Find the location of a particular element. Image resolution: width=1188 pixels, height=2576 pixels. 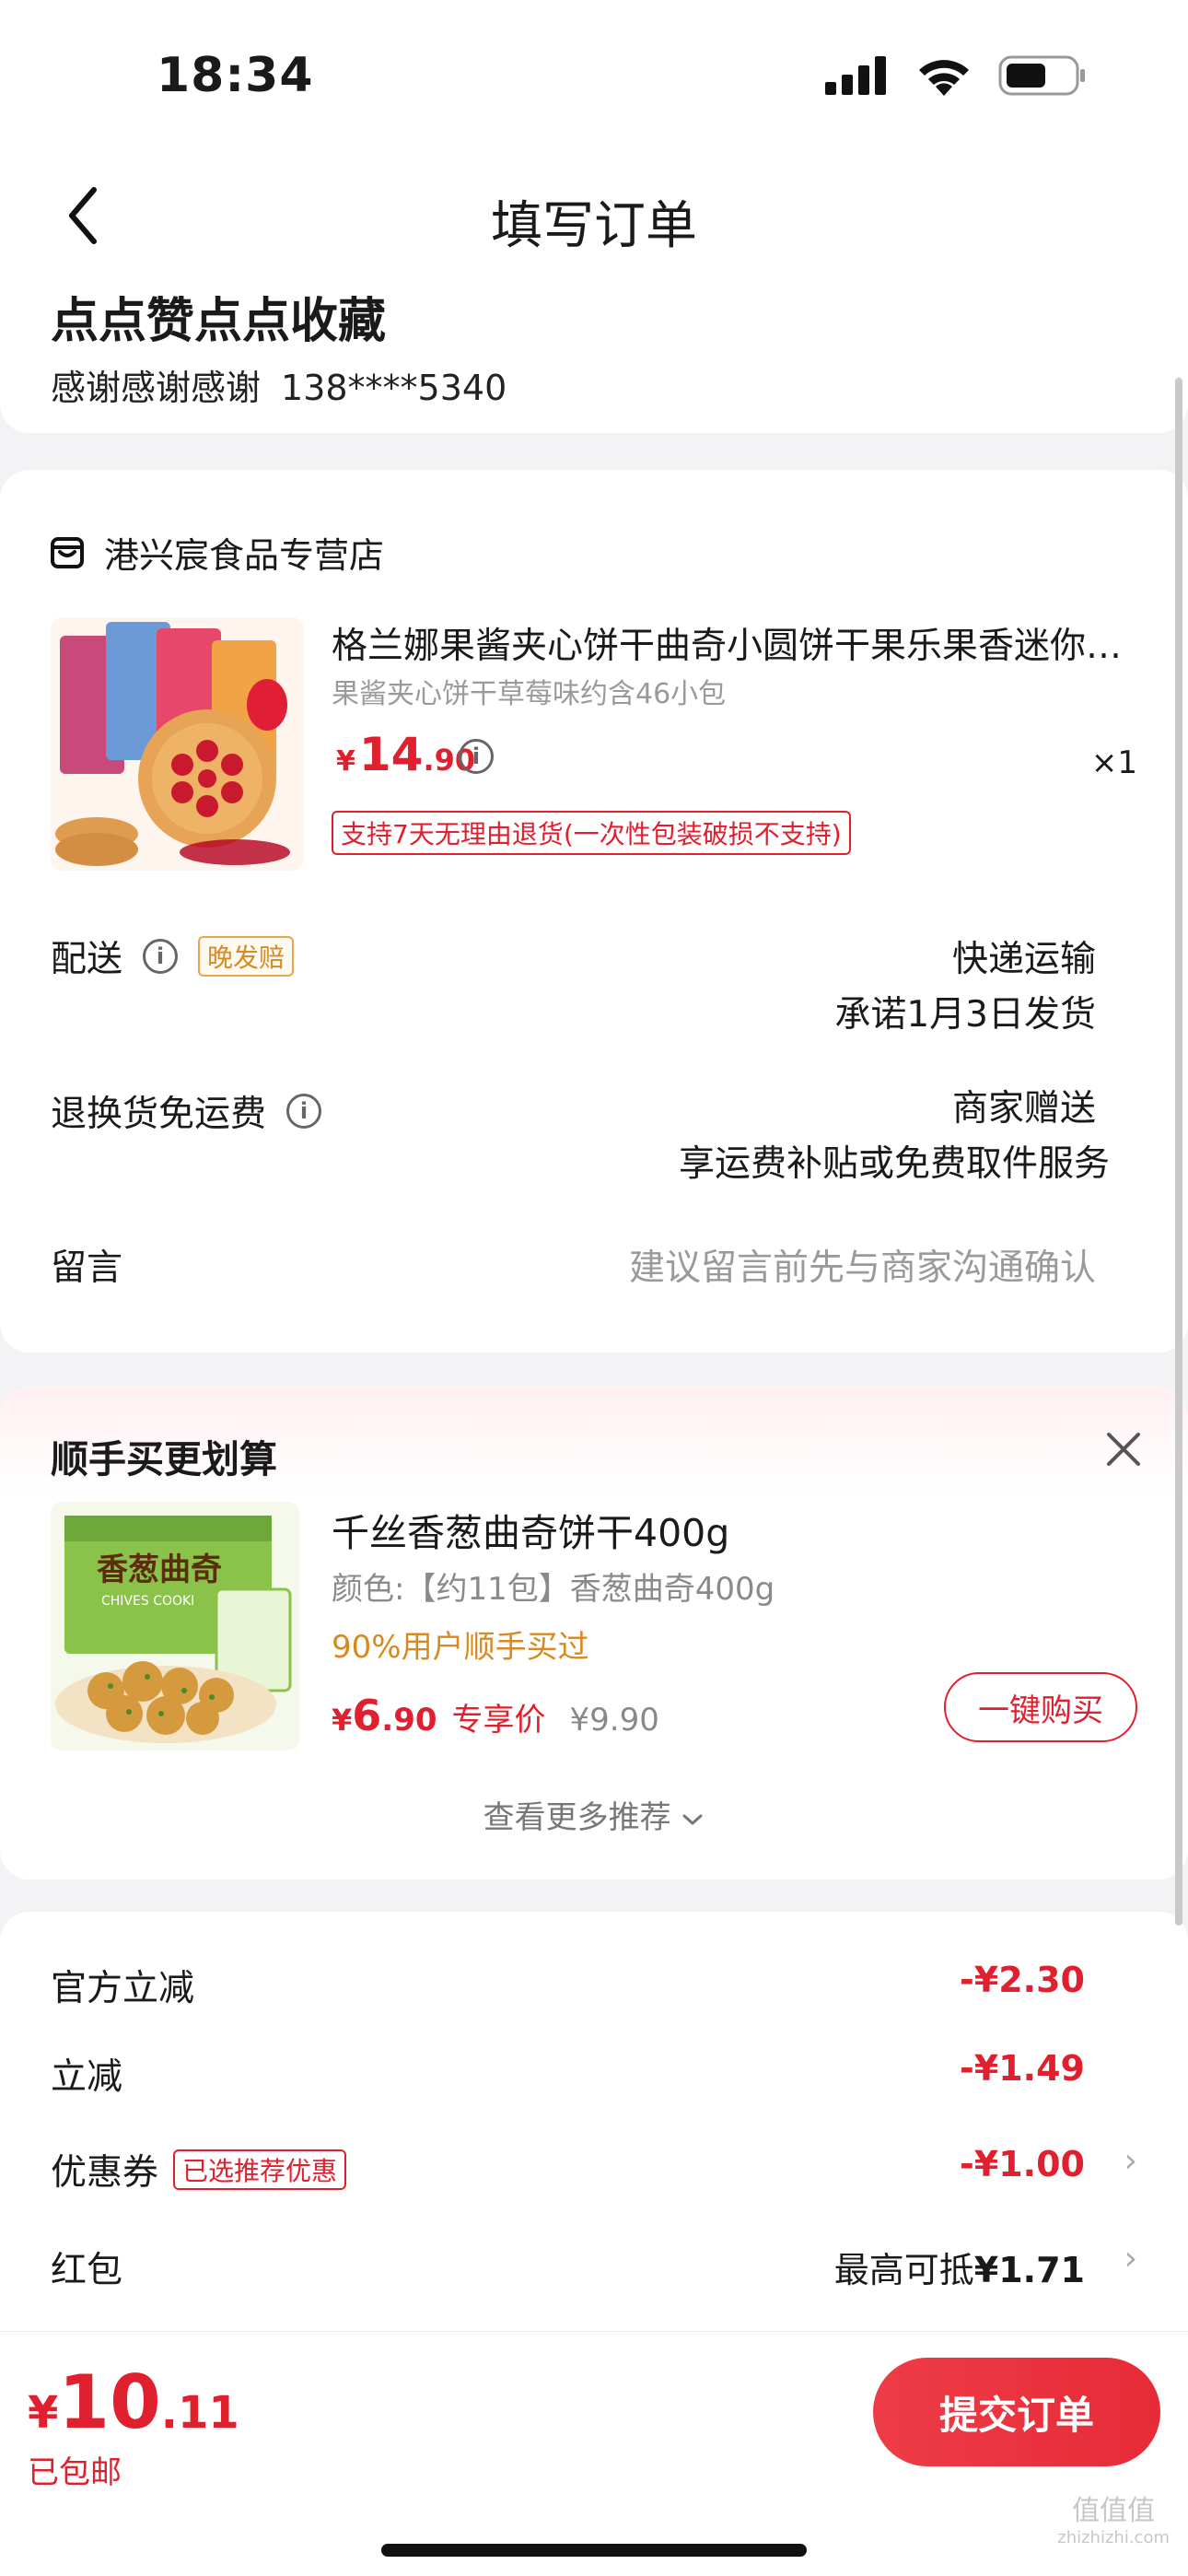

coupon-label: 优惠券 is located at coordinates (105, 2173).